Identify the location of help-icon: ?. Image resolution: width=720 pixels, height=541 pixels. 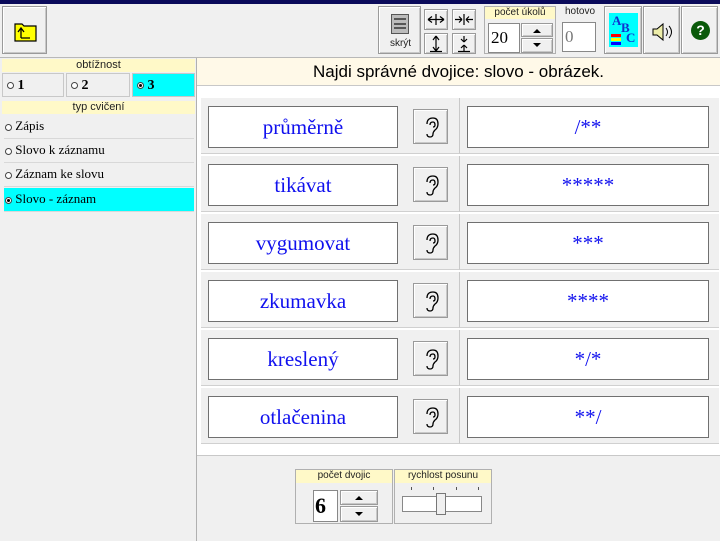
(700, 30).